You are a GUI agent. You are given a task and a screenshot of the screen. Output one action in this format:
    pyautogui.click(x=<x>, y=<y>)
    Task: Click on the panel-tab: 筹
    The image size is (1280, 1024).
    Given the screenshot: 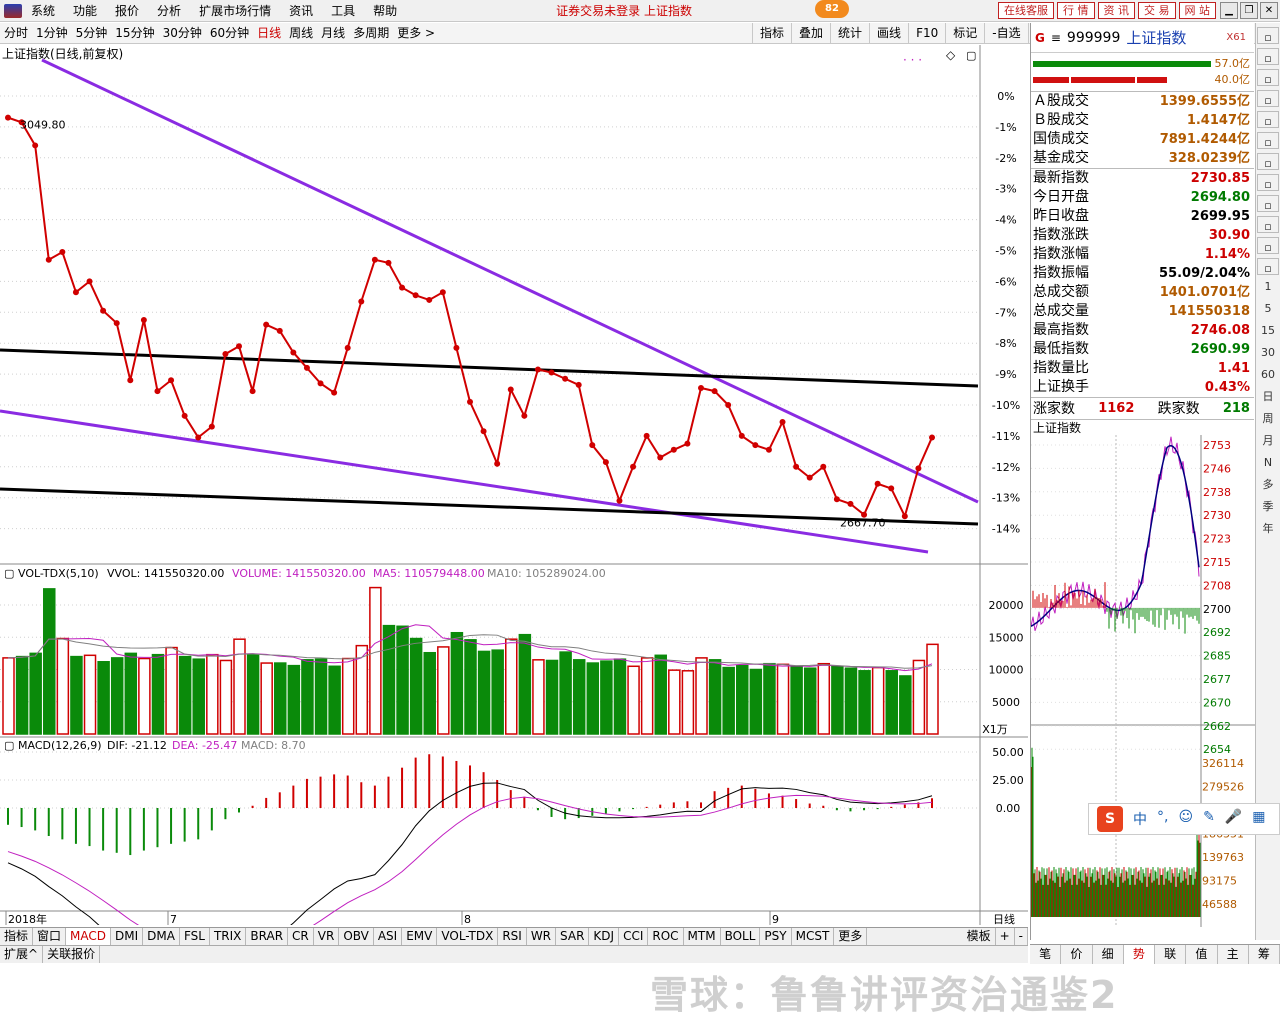 What is the action you would take?
    pyautogui.click(x=1264, y=954)
    